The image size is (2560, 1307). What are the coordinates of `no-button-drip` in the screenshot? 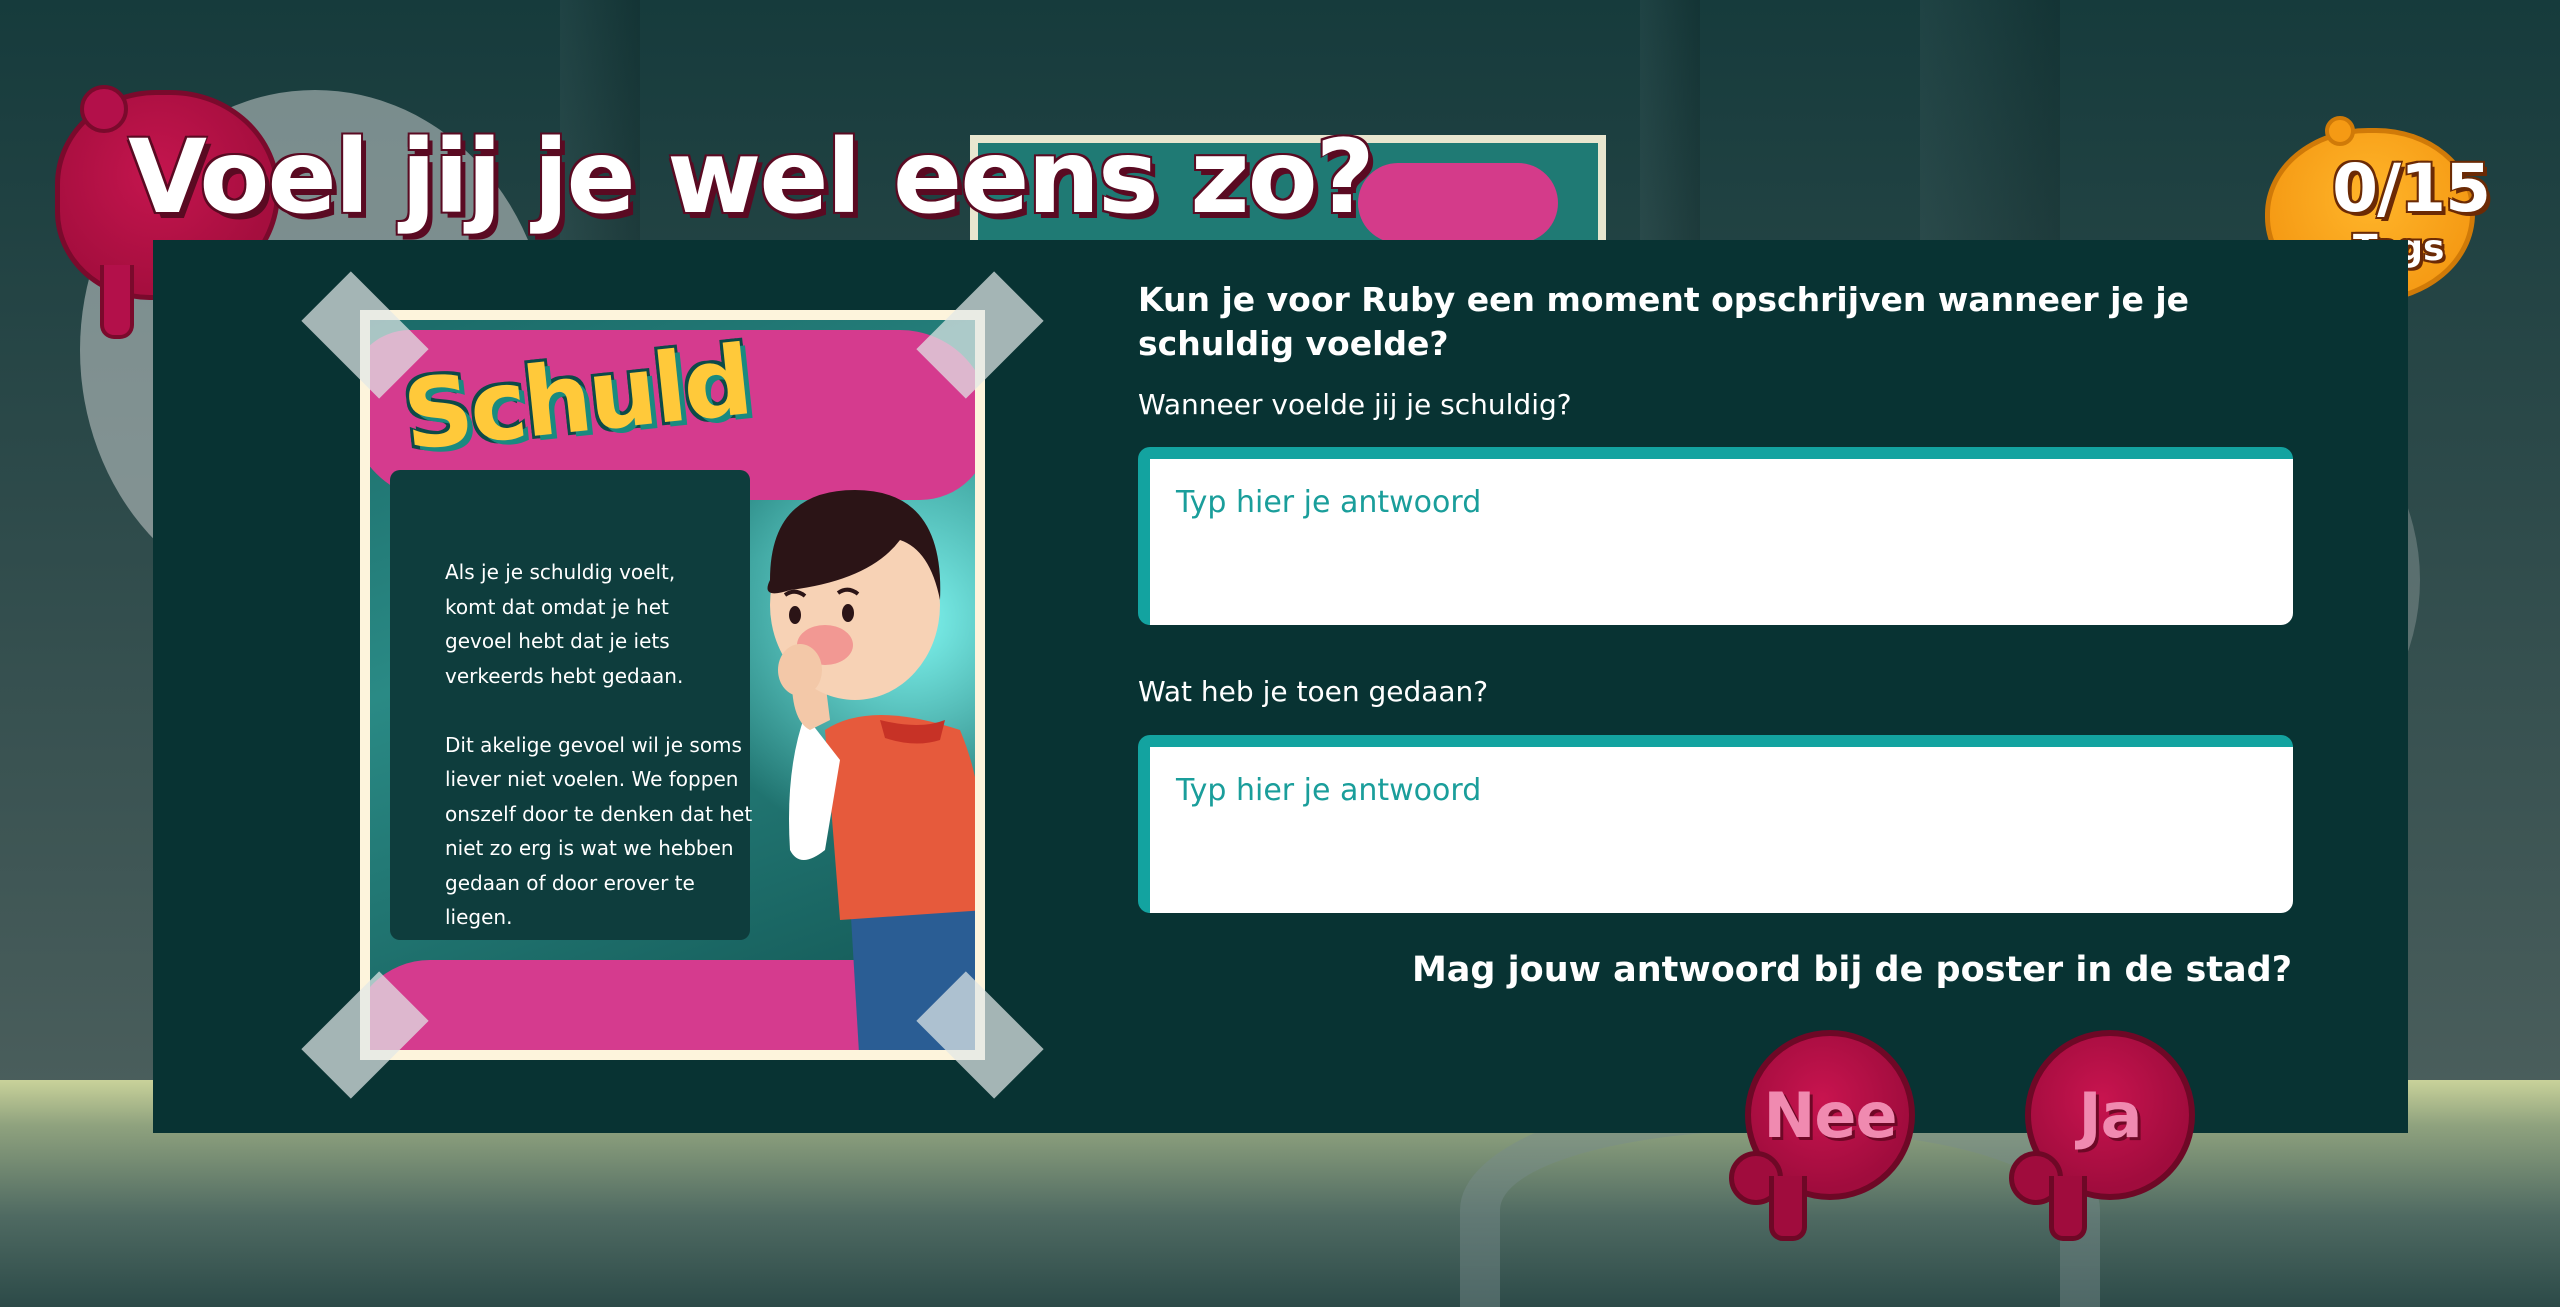 It's located at (1788, 1208).